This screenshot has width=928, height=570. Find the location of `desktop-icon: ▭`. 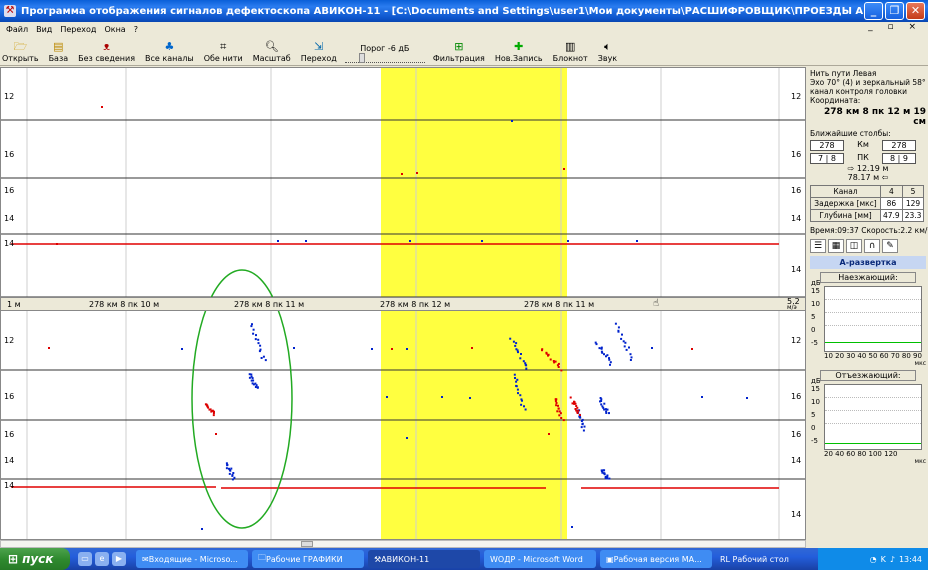

desktop-icon: ▭ is located at coordinates (85, 559).